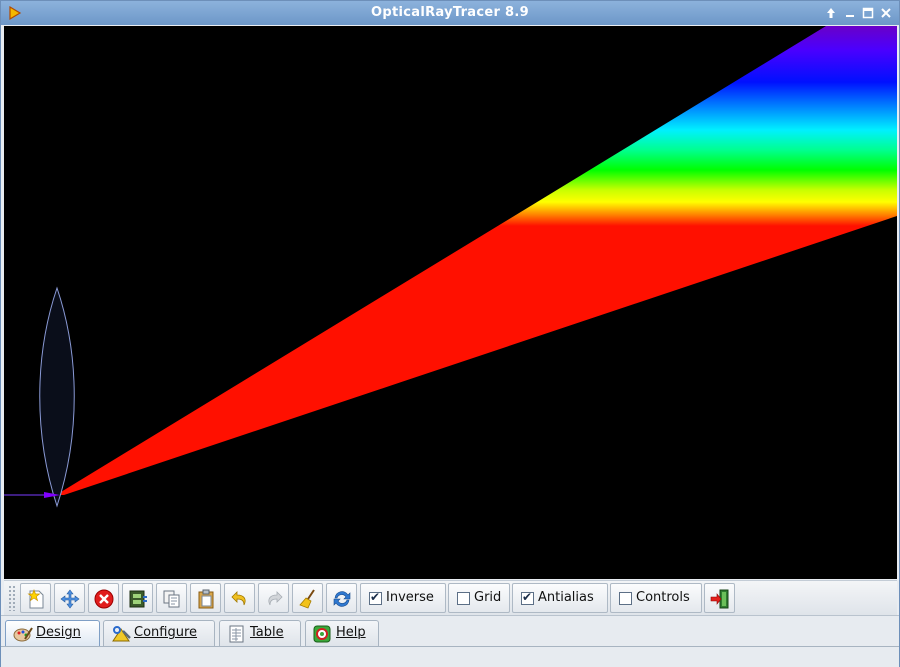  Describe the element at coordinates (351, 632) in the screenshot. I see `tab-help-label: Help` at that location.